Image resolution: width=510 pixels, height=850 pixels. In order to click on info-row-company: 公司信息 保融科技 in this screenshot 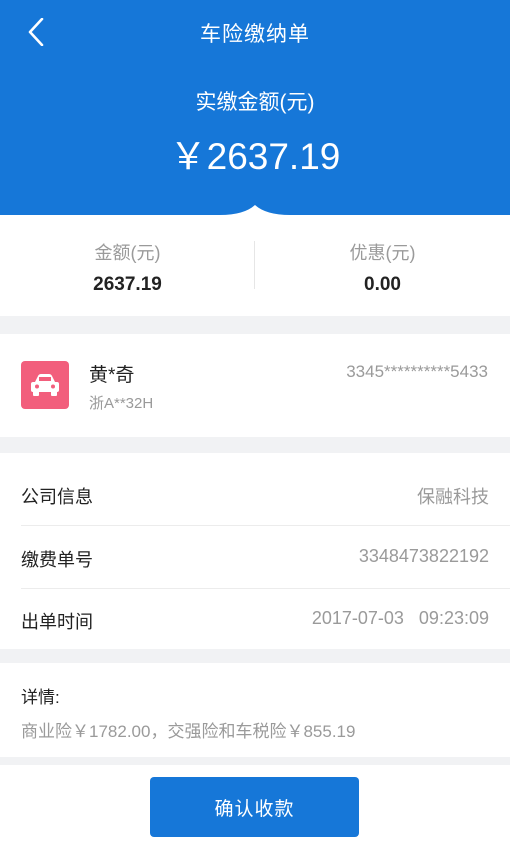, I will do `click(265, 494)`.